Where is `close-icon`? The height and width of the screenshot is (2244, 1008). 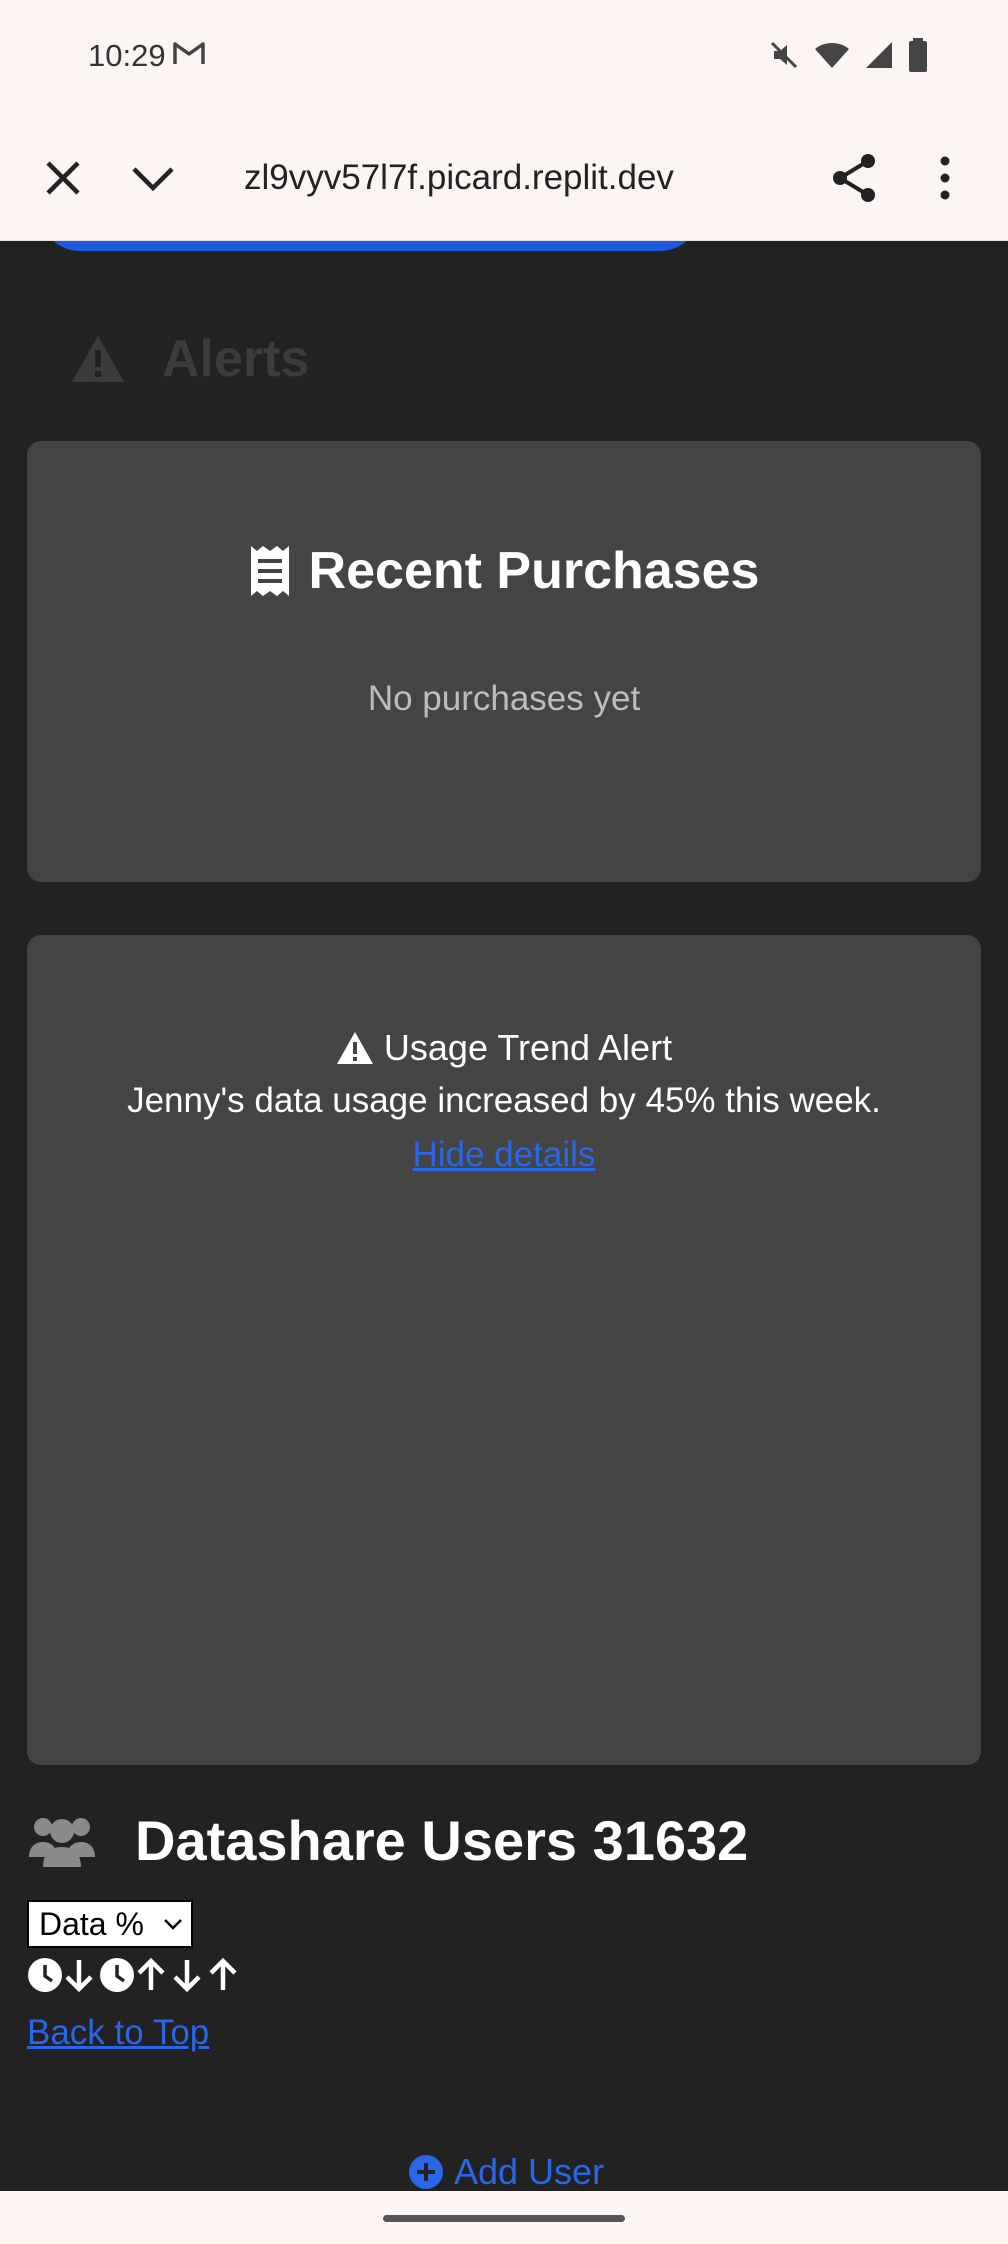
close-icon is located at coordinates (63, 178).